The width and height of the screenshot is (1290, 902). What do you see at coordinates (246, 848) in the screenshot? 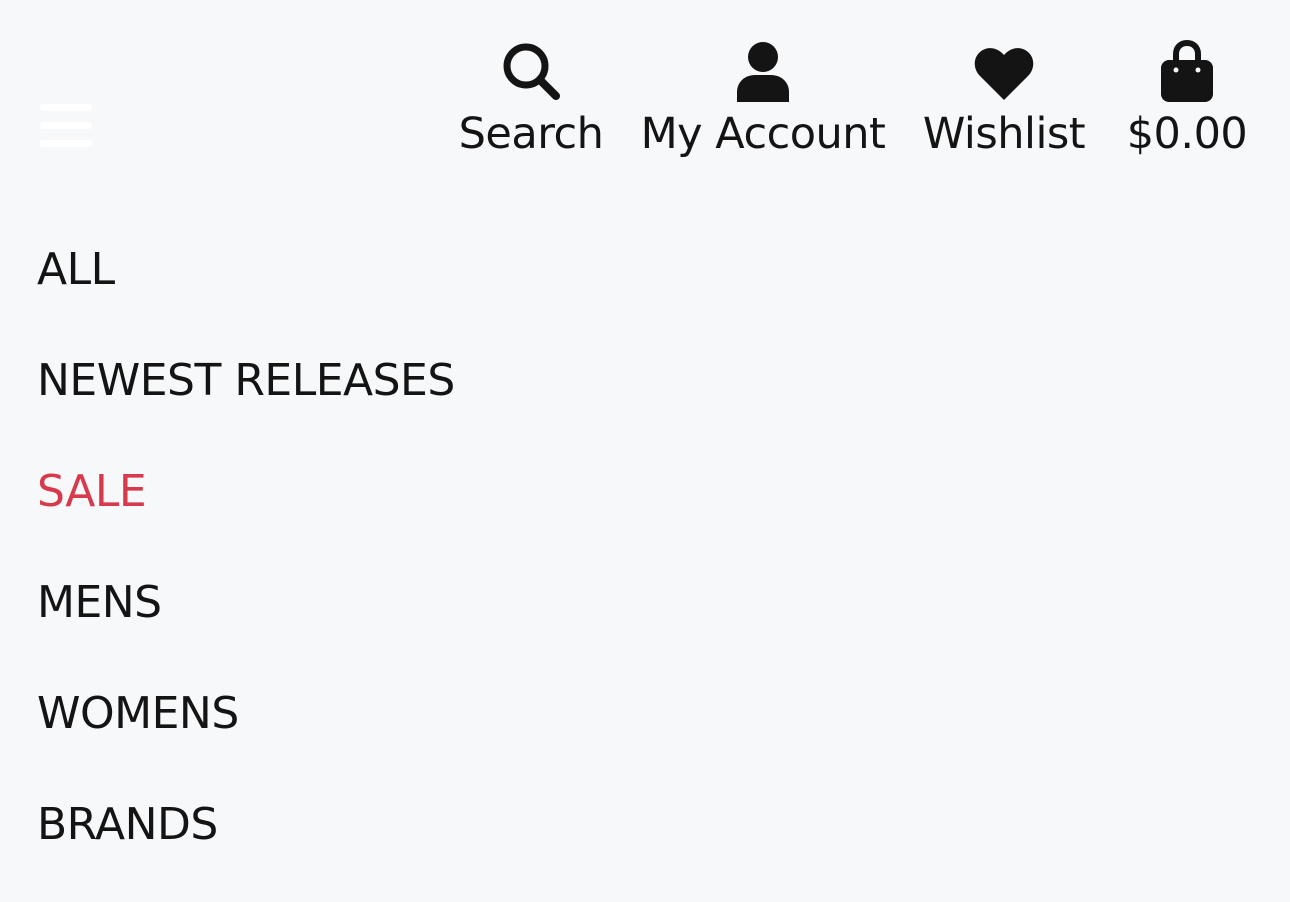
I see `nav-item-brands: BRANDS` at bounding box center [246, 848].